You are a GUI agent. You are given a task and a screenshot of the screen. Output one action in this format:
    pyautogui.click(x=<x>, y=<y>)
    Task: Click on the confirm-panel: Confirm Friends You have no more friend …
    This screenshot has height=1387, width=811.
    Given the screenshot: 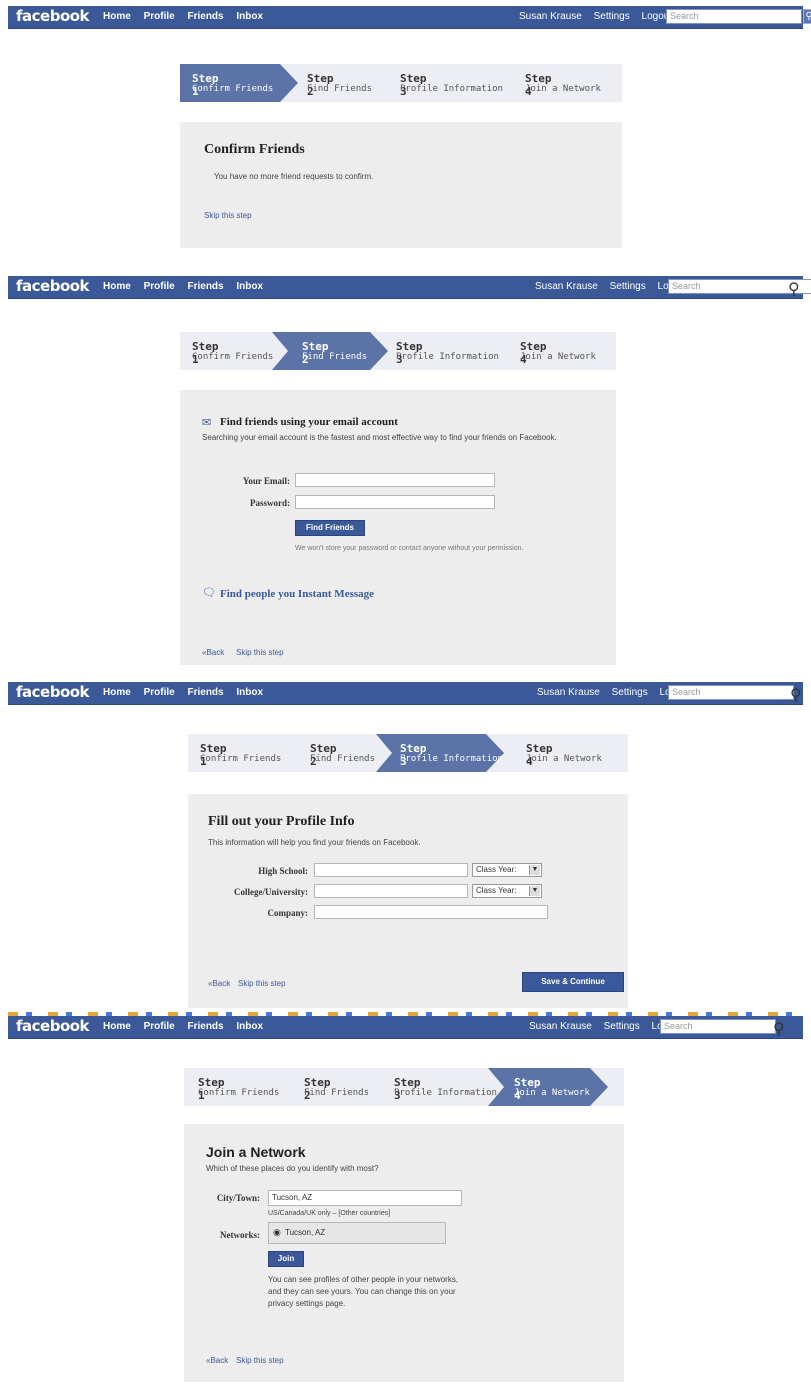 What is the action you would take?
    pyautogui.click(x=401, y=185)
    